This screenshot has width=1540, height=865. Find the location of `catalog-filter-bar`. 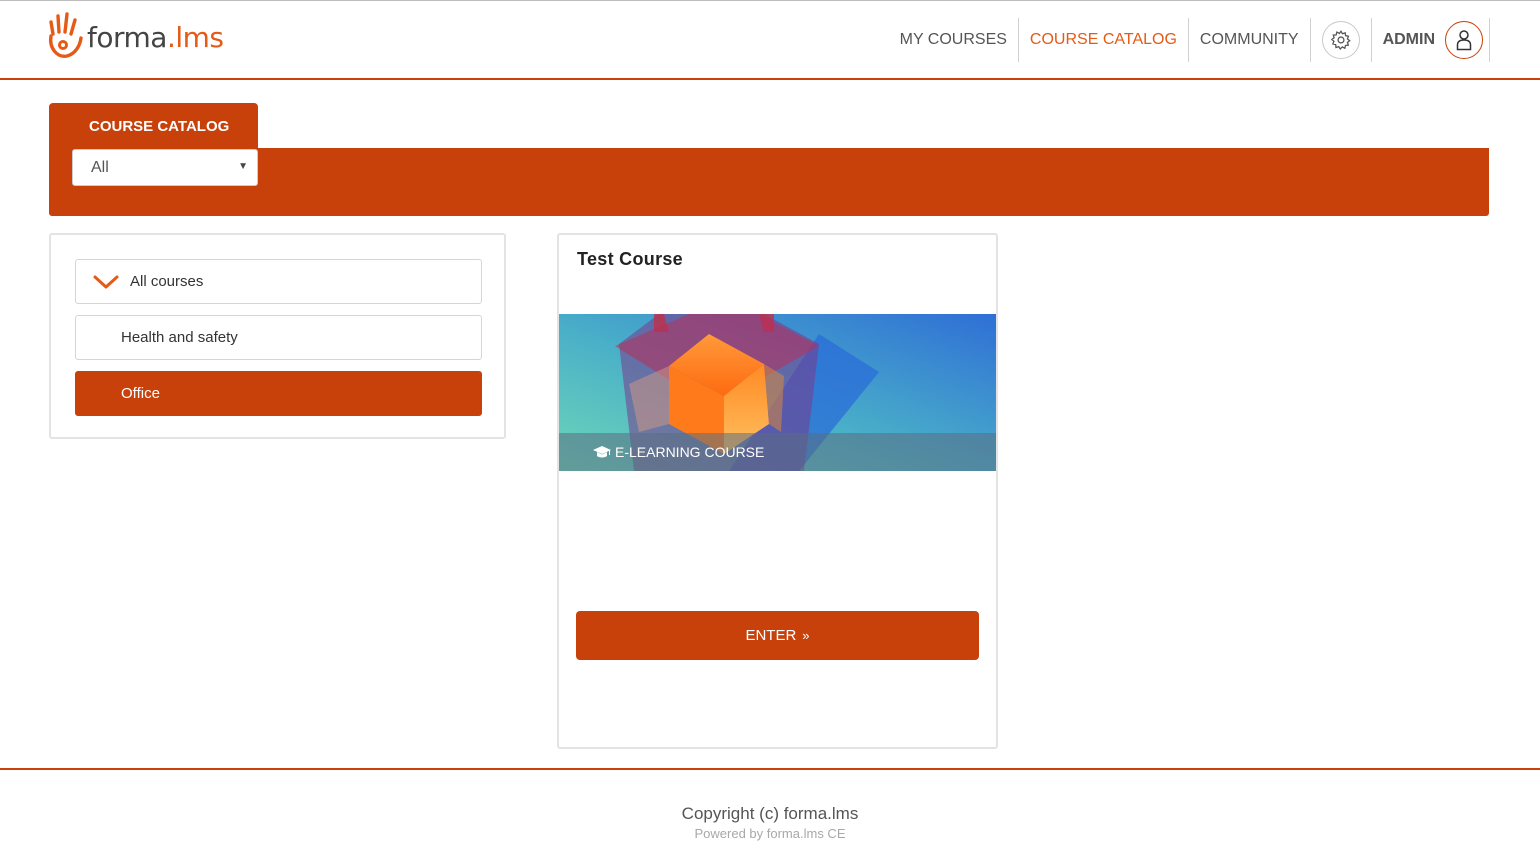

catalog-filter-bar is located at coordinates (769, 182).